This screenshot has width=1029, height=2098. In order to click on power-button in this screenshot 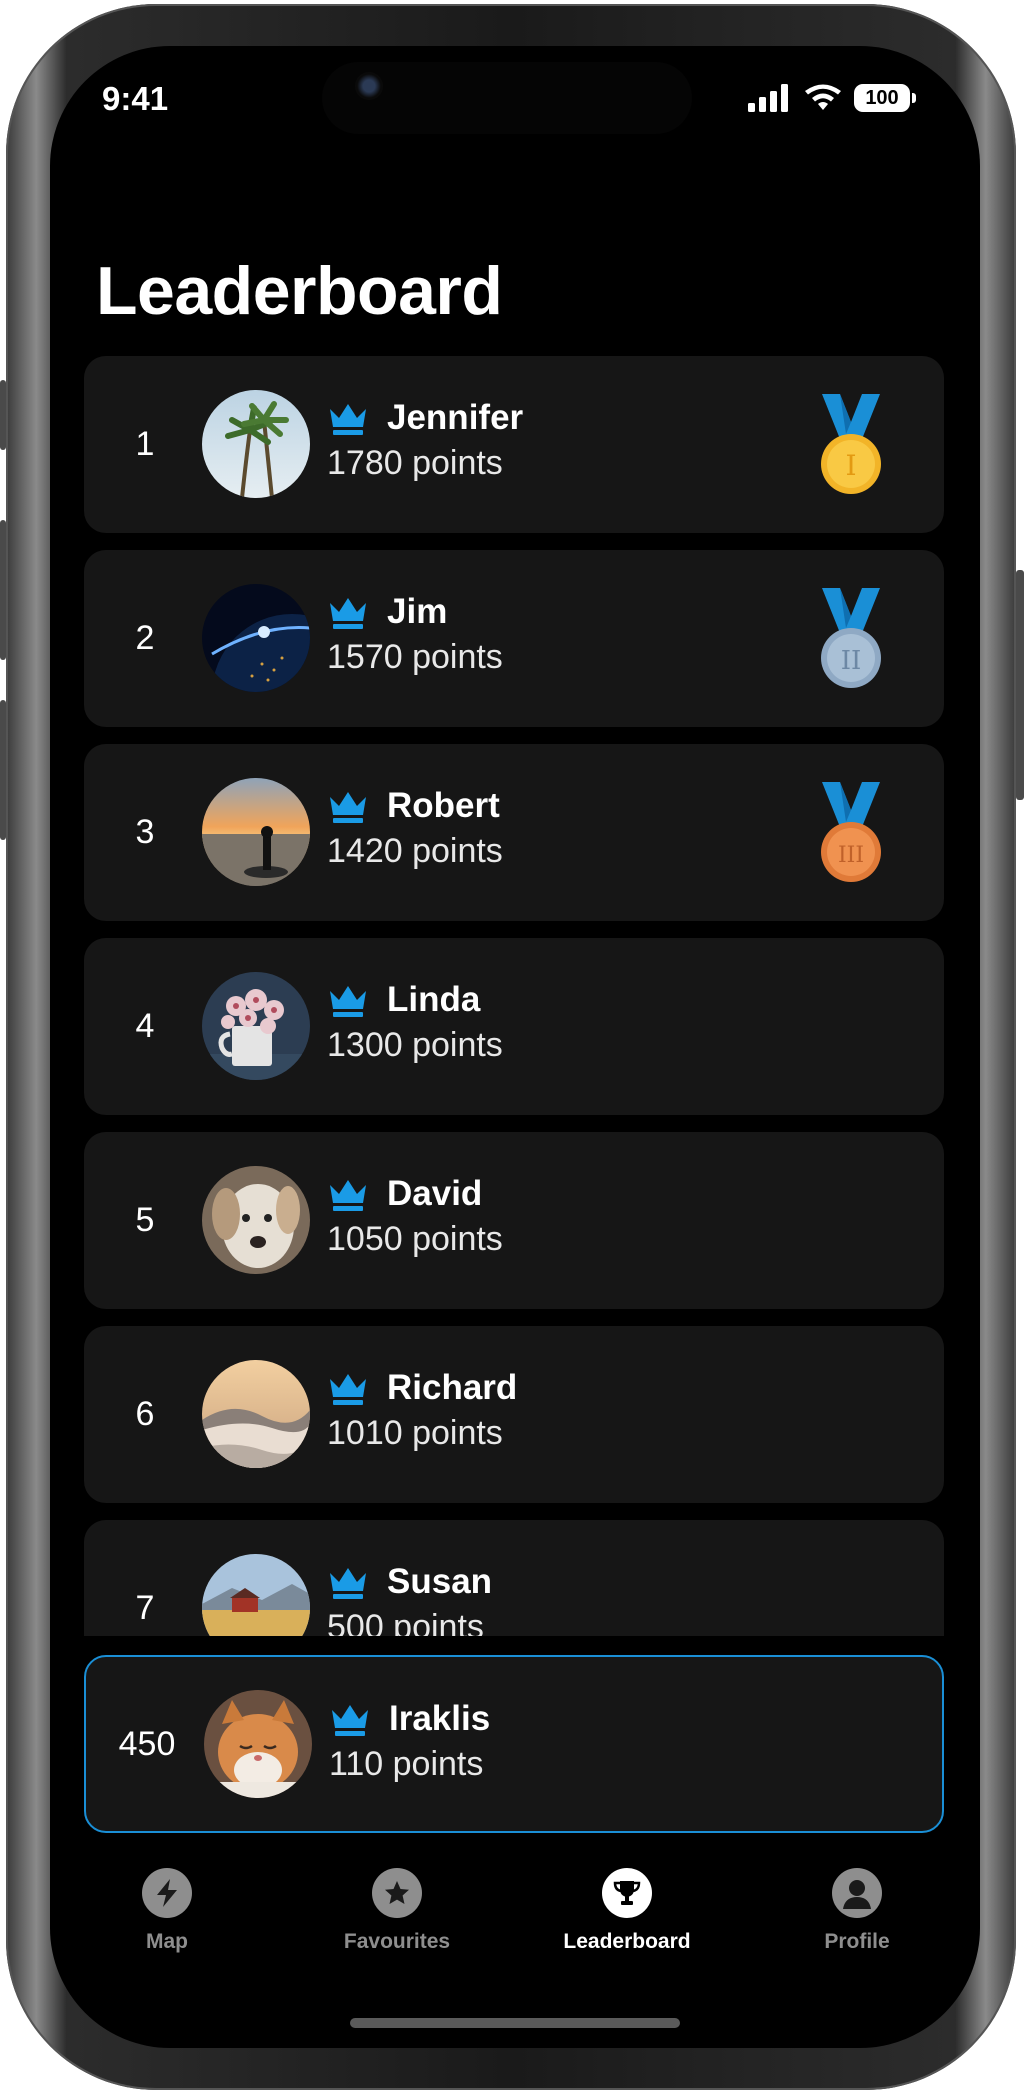, I will do `click(1020, 685)`.